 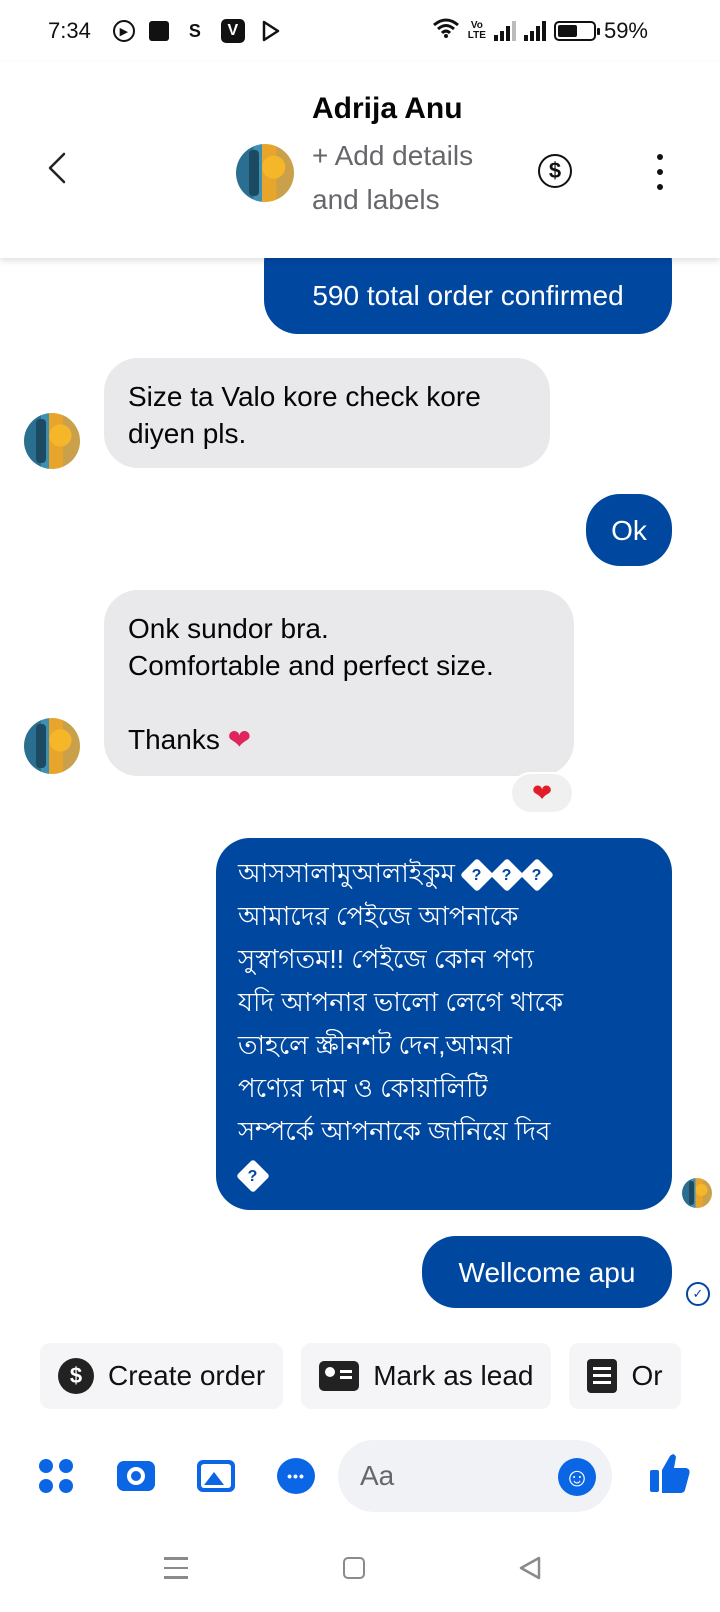 I want to click on chip-label: Create order, so click(x=187, y=1375).